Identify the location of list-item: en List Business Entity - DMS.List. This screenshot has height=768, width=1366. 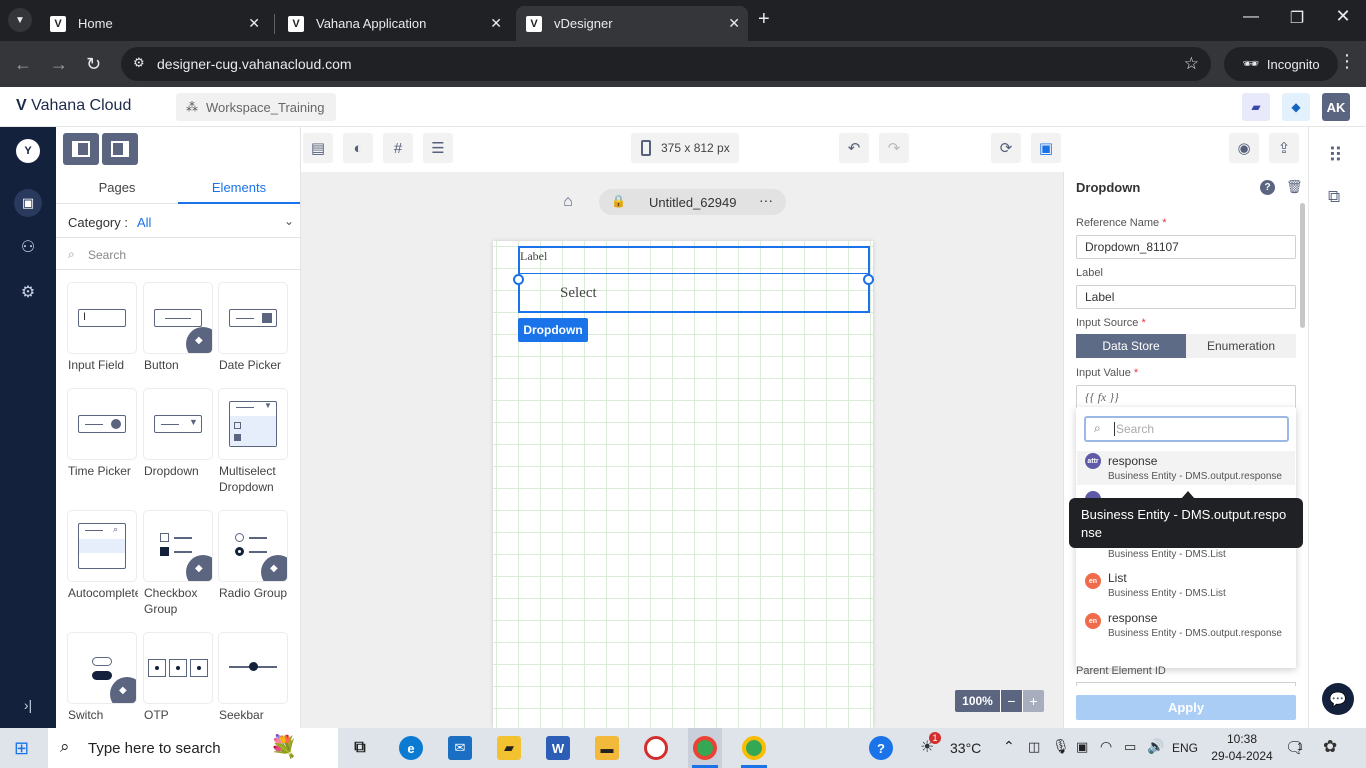
(1186, 588).